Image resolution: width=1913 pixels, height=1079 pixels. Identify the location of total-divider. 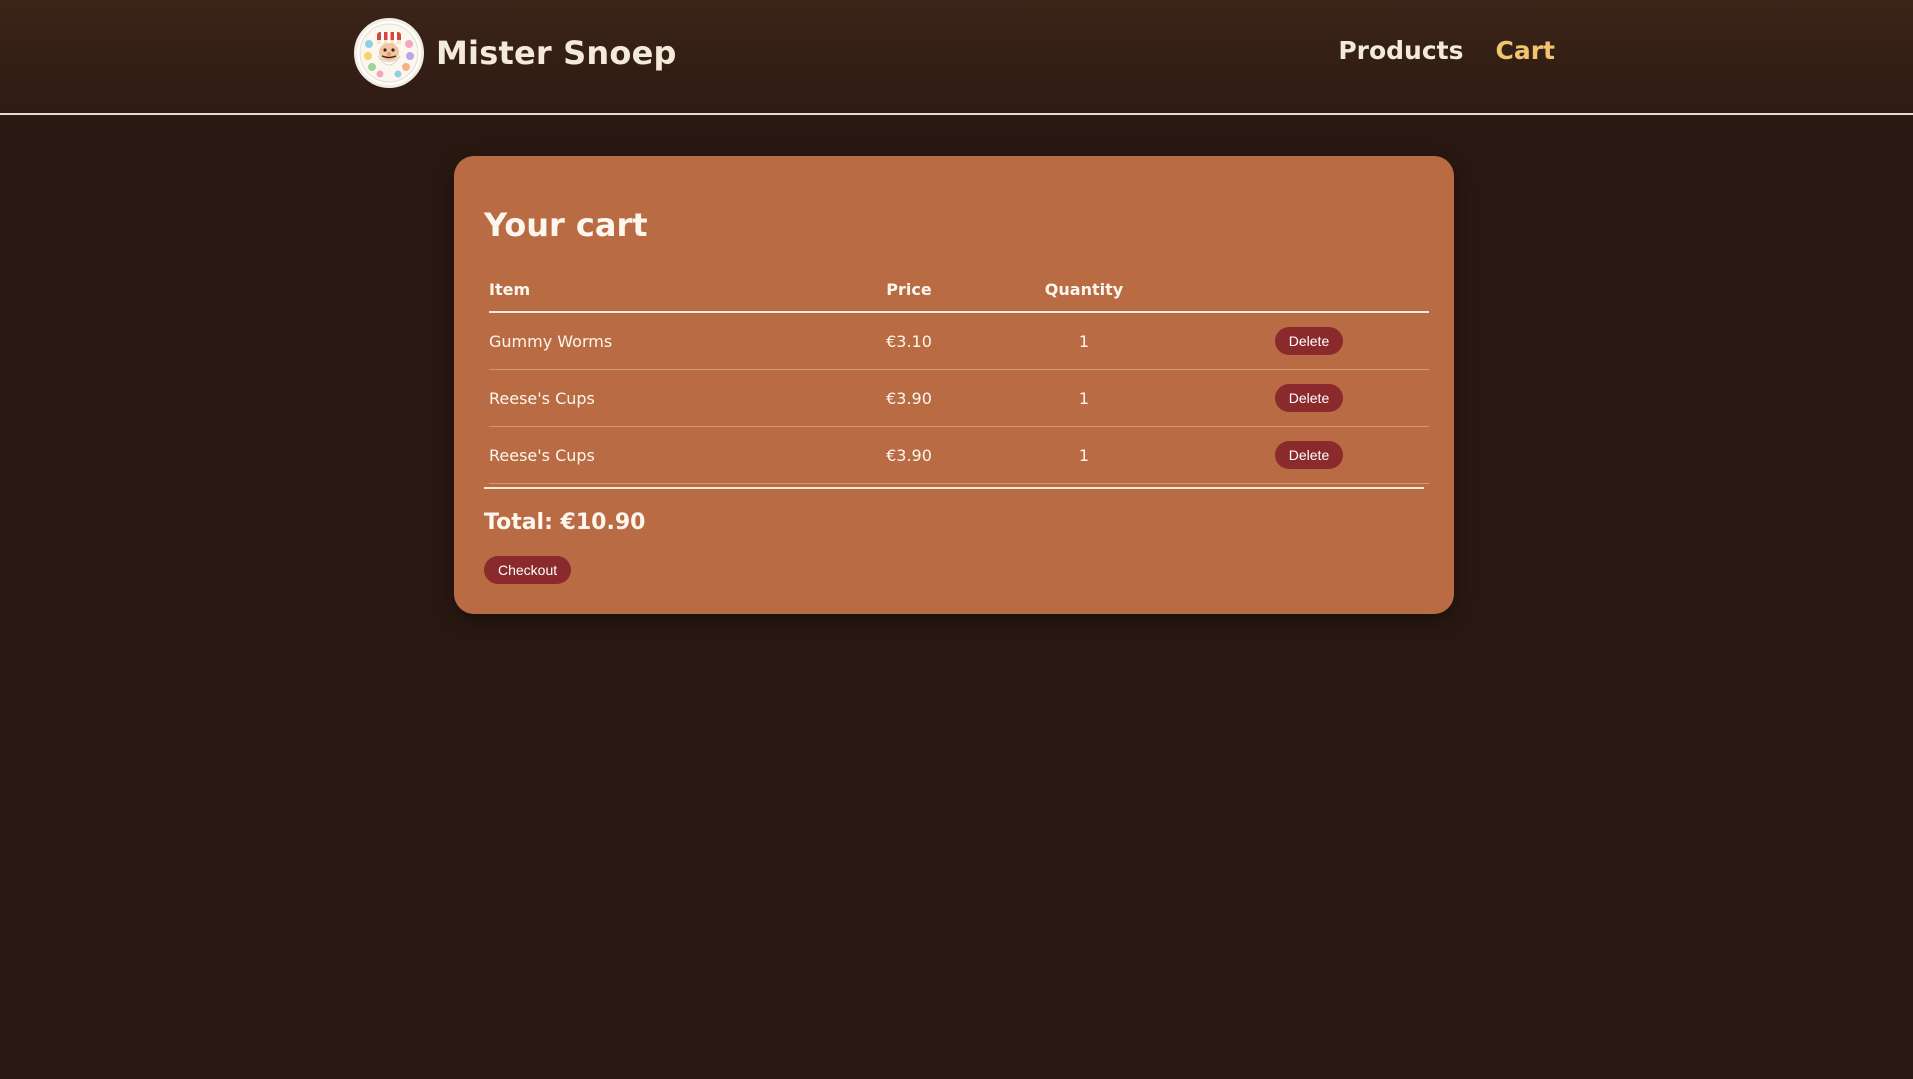
(954, 488).